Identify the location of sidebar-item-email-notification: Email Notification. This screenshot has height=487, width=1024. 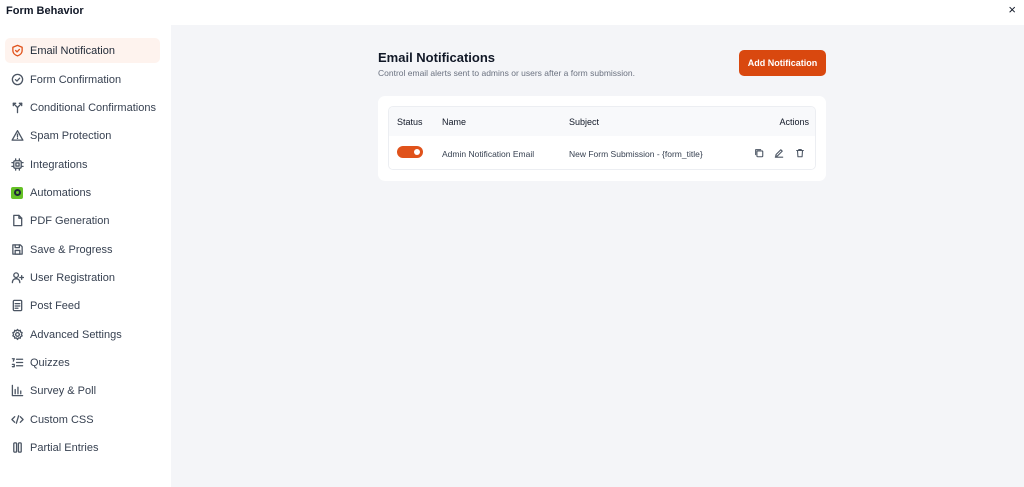
(82, 50).